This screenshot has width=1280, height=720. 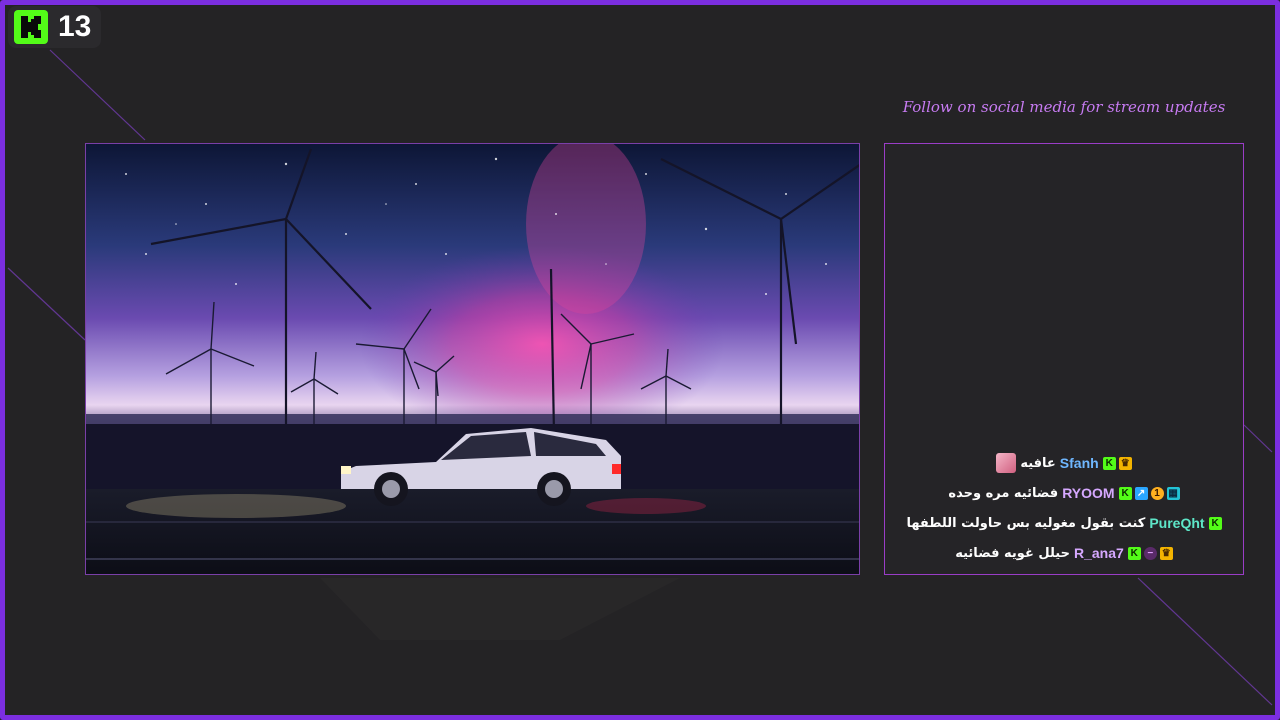 I want to click on user-badges: K, so click(x=1215, y=523).